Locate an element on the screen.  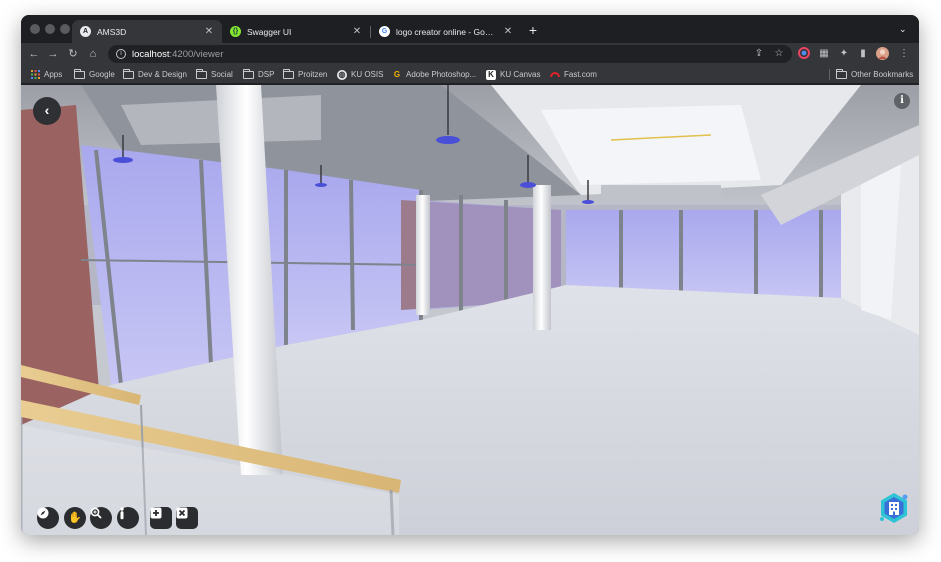
bookmark-ku-osis: ◍ KU OSIS is located at coordinates (360, 74).